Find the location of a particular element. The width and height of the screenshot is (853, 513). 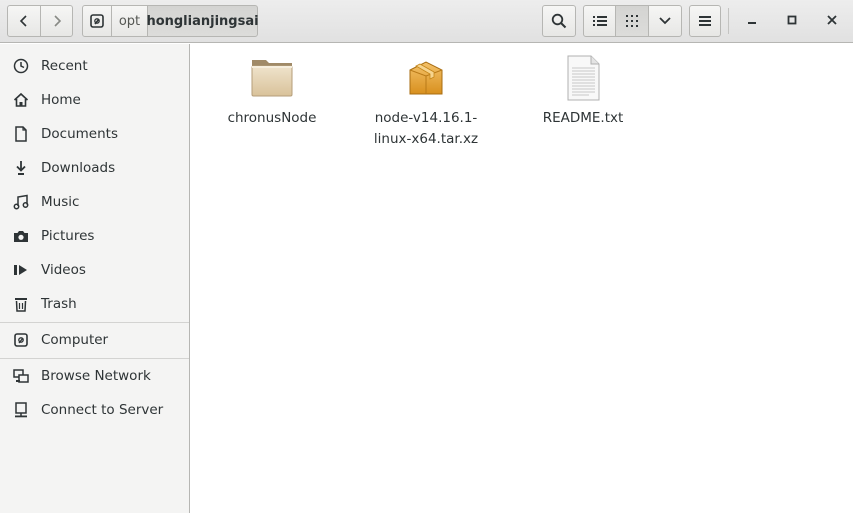

sidebar-item-videos: Videos is located at coordinates (94, 270).